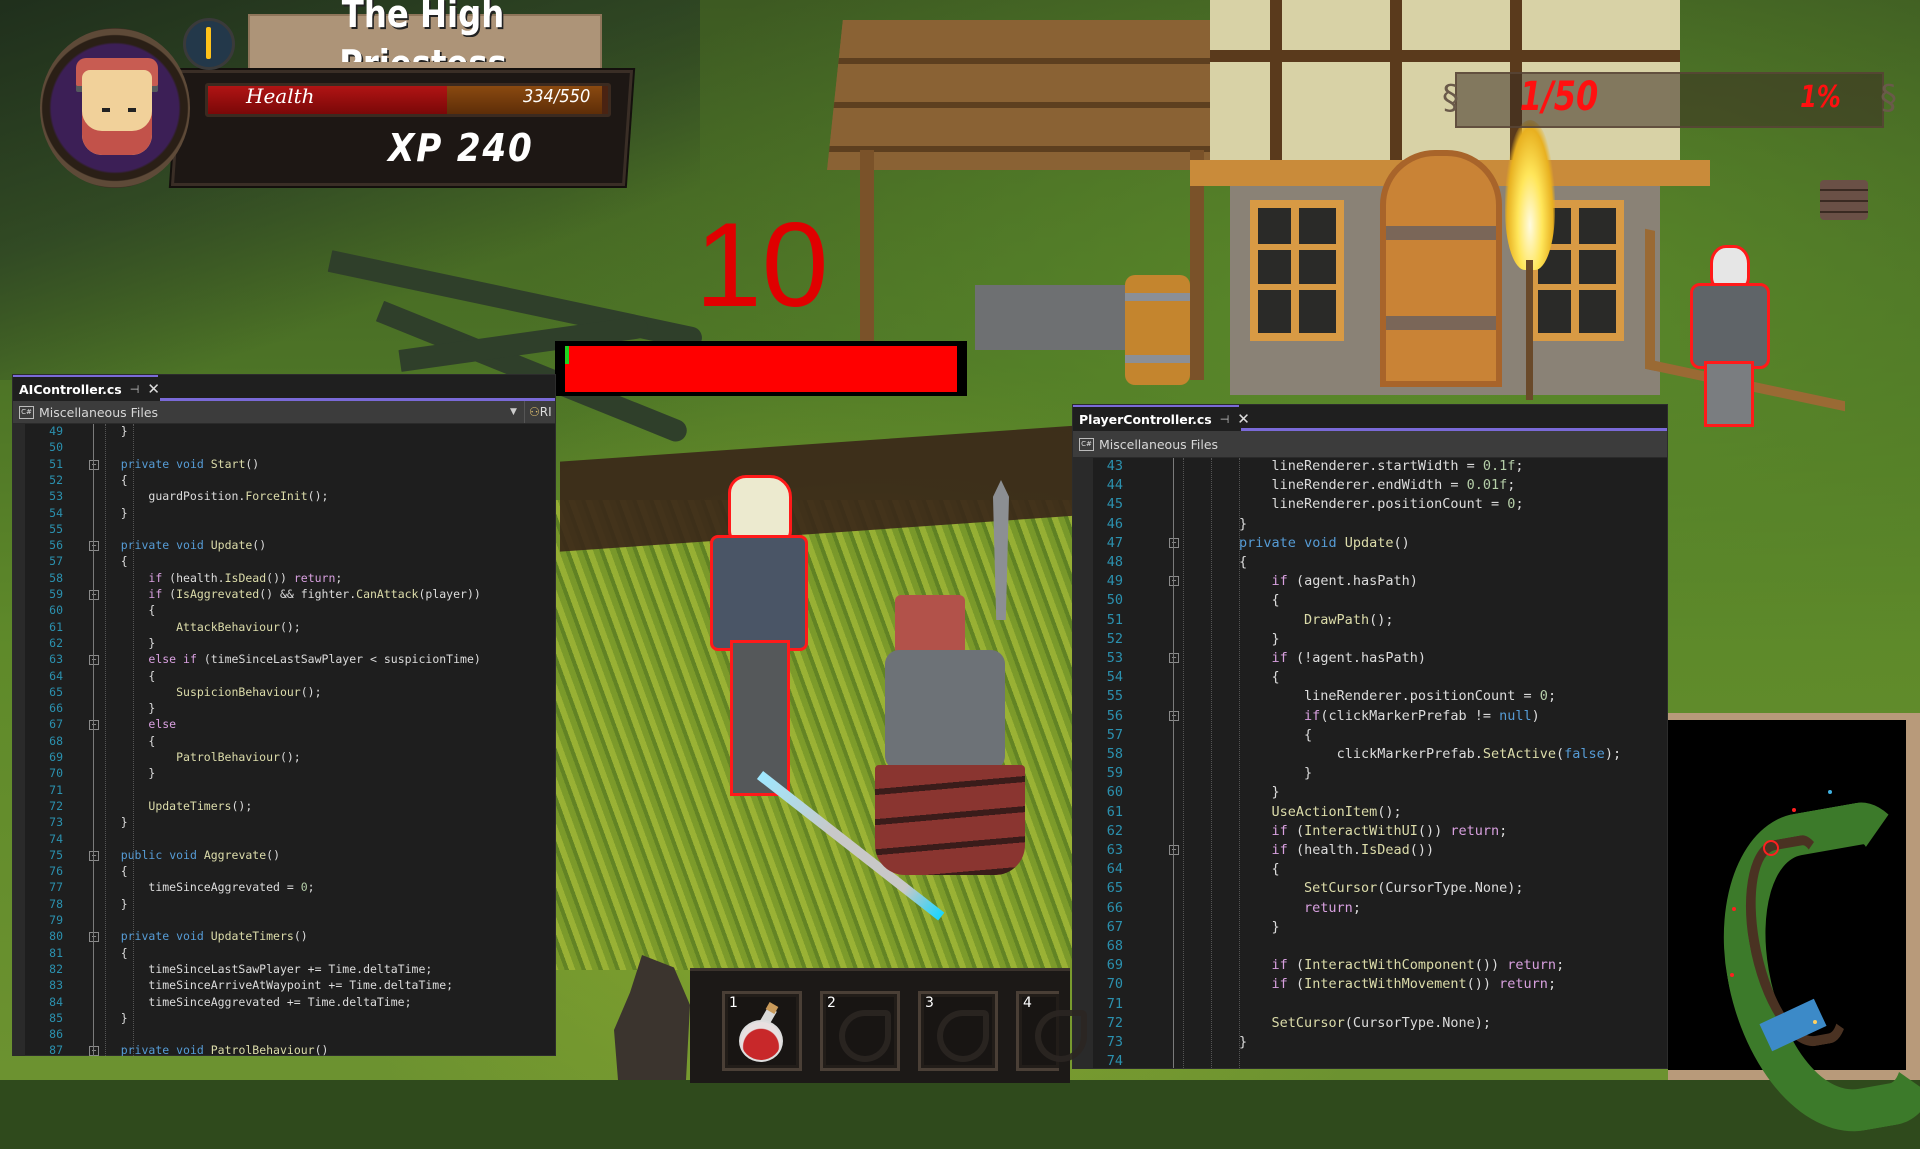 The height and width of the screenshot is (1149, 1920). Describe the element at coordinates (284, 1049) in the screenshot. I see `code-line: 87− private void PatrolBehaviour()` at that location.